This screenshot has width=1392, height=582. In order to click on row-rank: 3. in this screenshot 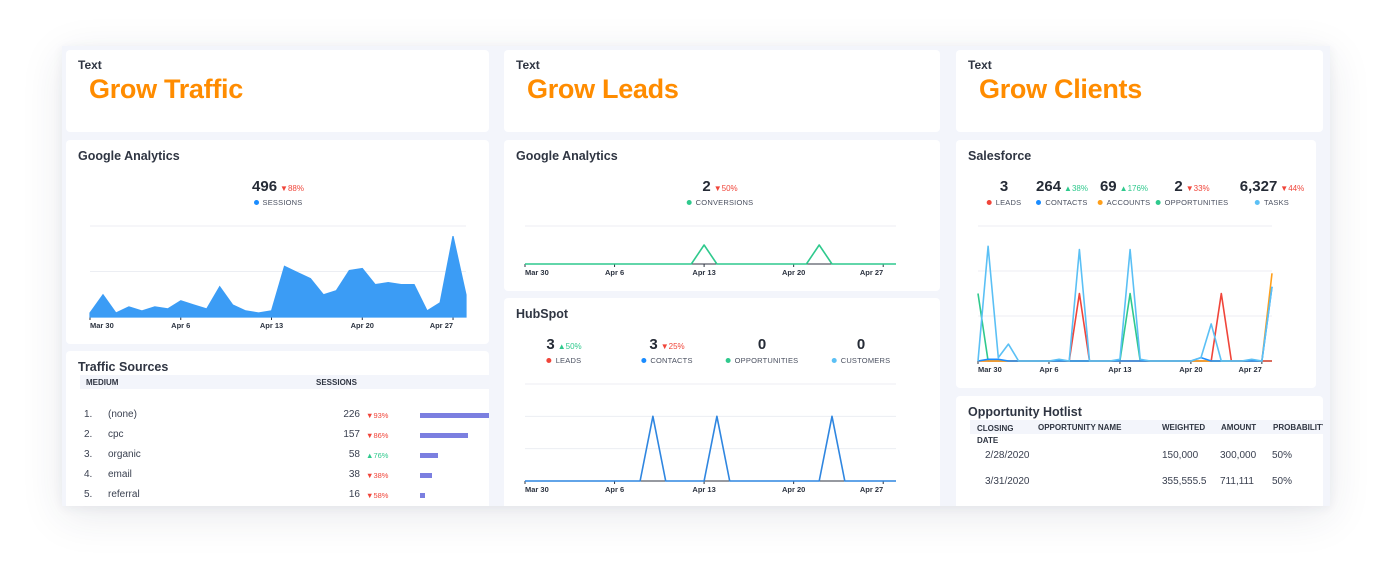, I will do `click(88, 454)`.